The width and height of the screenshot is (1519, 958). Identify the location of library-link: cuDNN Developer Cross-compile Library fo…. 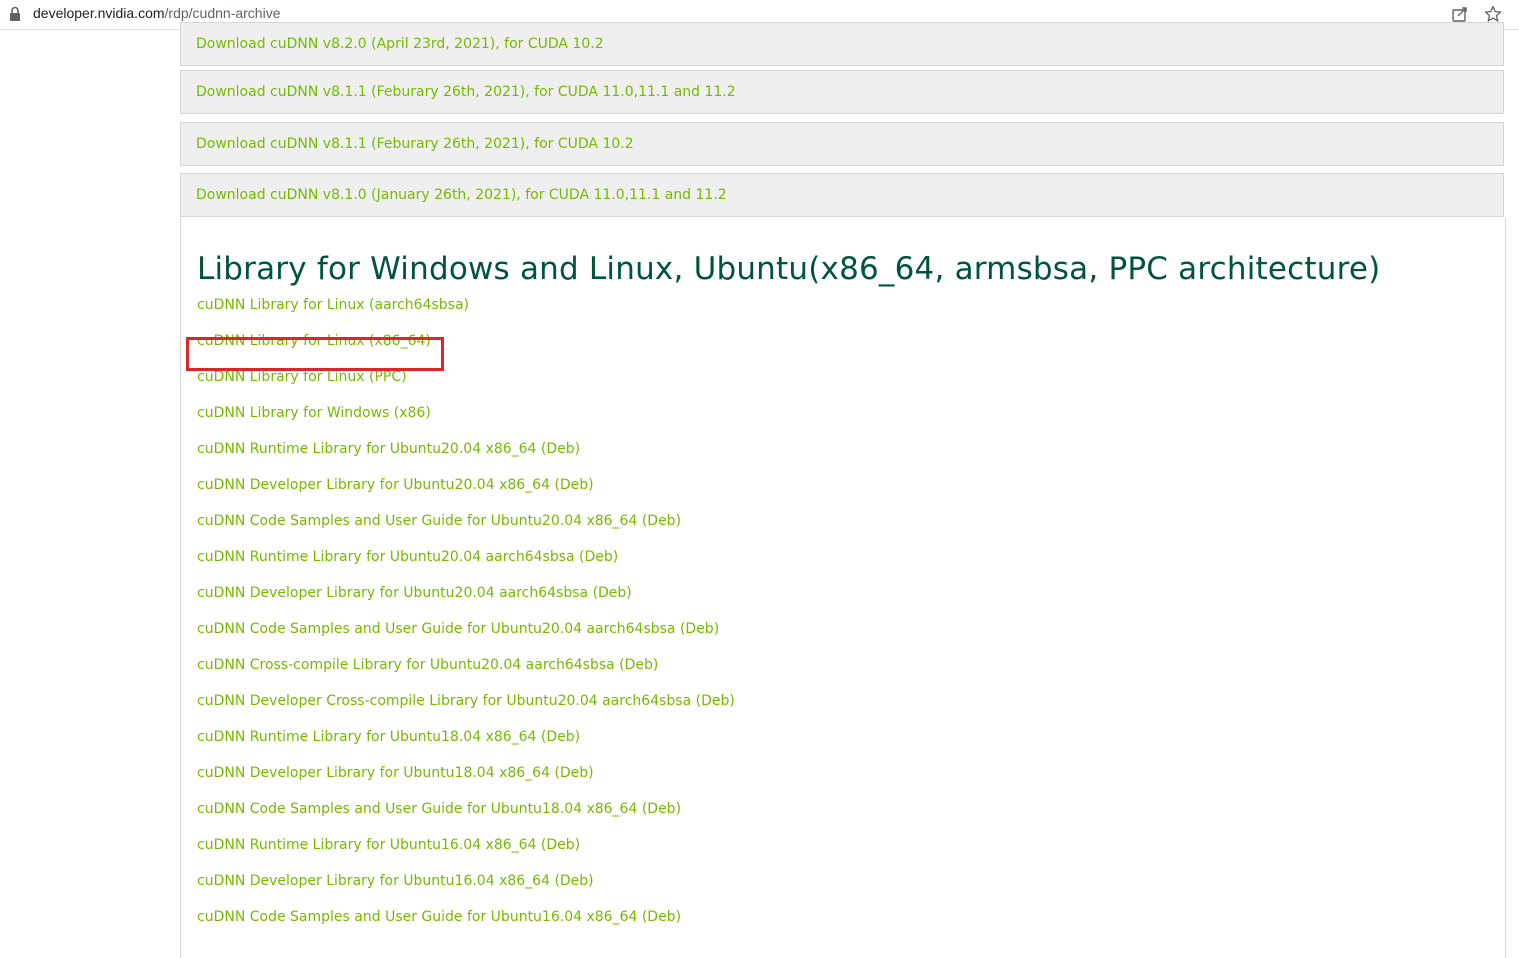
(466, 701).